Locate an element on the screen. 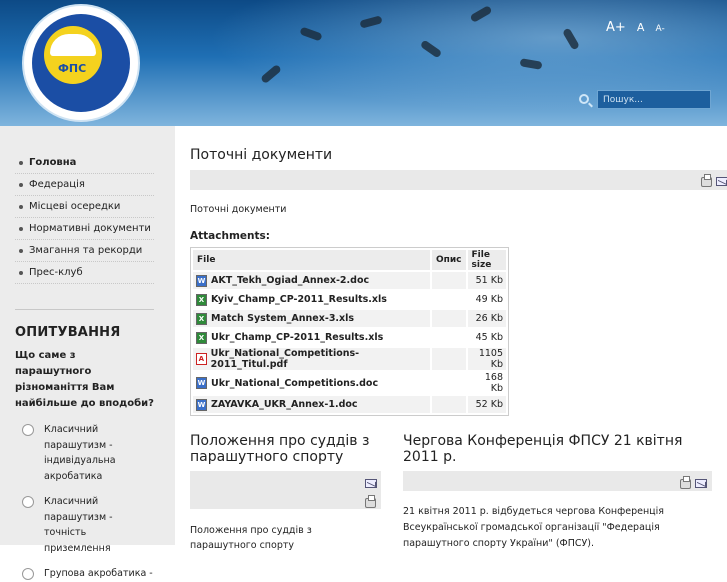  font-size-controls: A+ A A- is located at coordinates (638, 25).